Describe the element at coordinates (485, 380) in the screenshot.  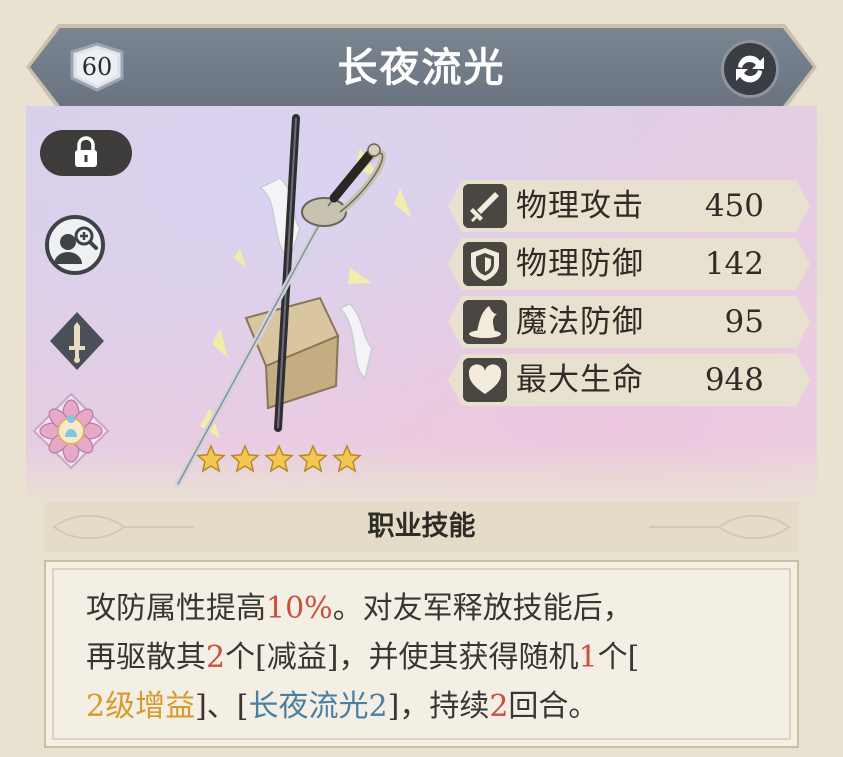
I see `heart-icon` at that location.